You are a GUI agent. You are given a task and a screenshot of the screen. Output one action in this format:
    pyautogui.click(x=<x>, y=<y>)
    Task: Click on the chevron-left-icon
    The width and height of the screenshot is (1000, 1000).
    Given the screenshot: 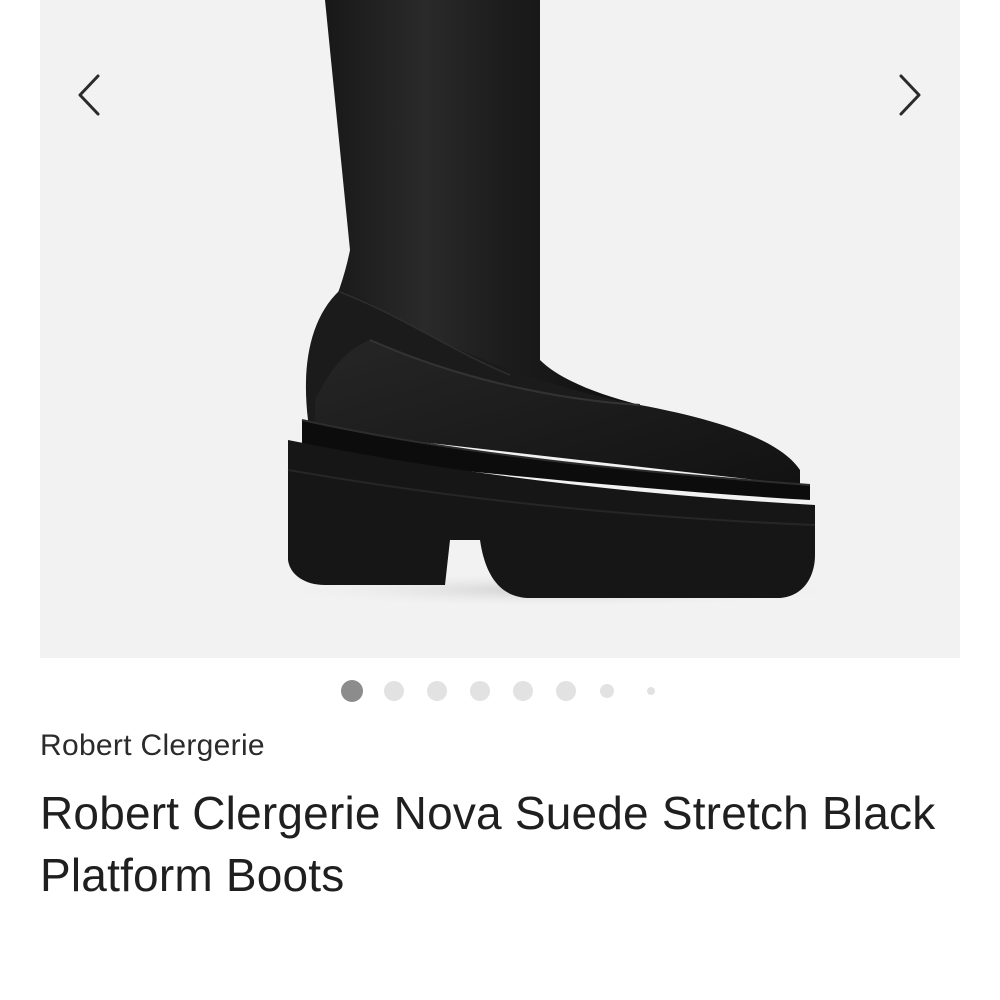 What is the action you would take?
    pyautogui.click(x=89, y=95)
    